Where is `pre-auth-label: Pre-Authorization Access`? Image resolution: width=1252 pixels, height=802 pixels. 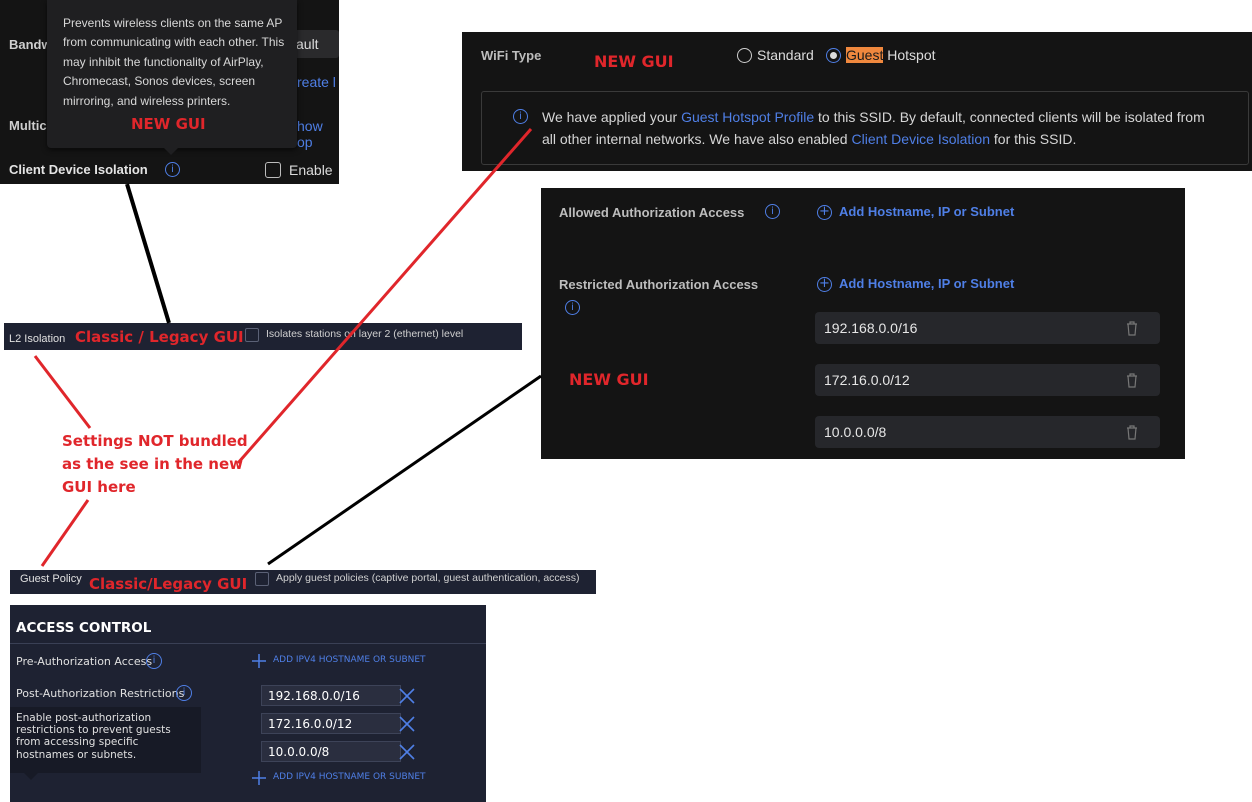 pre-auth-label: Pre-Authorization Access is located at coordinates (84, 661).